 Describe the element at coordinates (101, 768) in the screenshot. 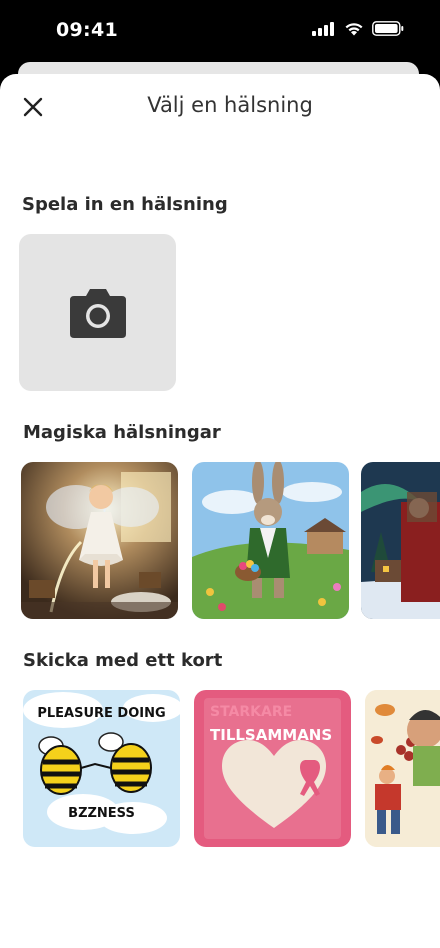

I see `card-bees: PLEASURE DOING BZZNESS` at that location.